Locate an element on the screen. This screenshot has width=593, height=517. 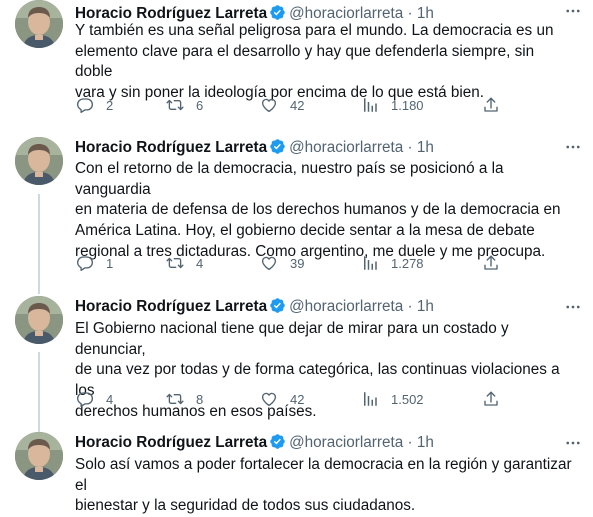
views-button: 1.278 is located at coordinates (392, 263).